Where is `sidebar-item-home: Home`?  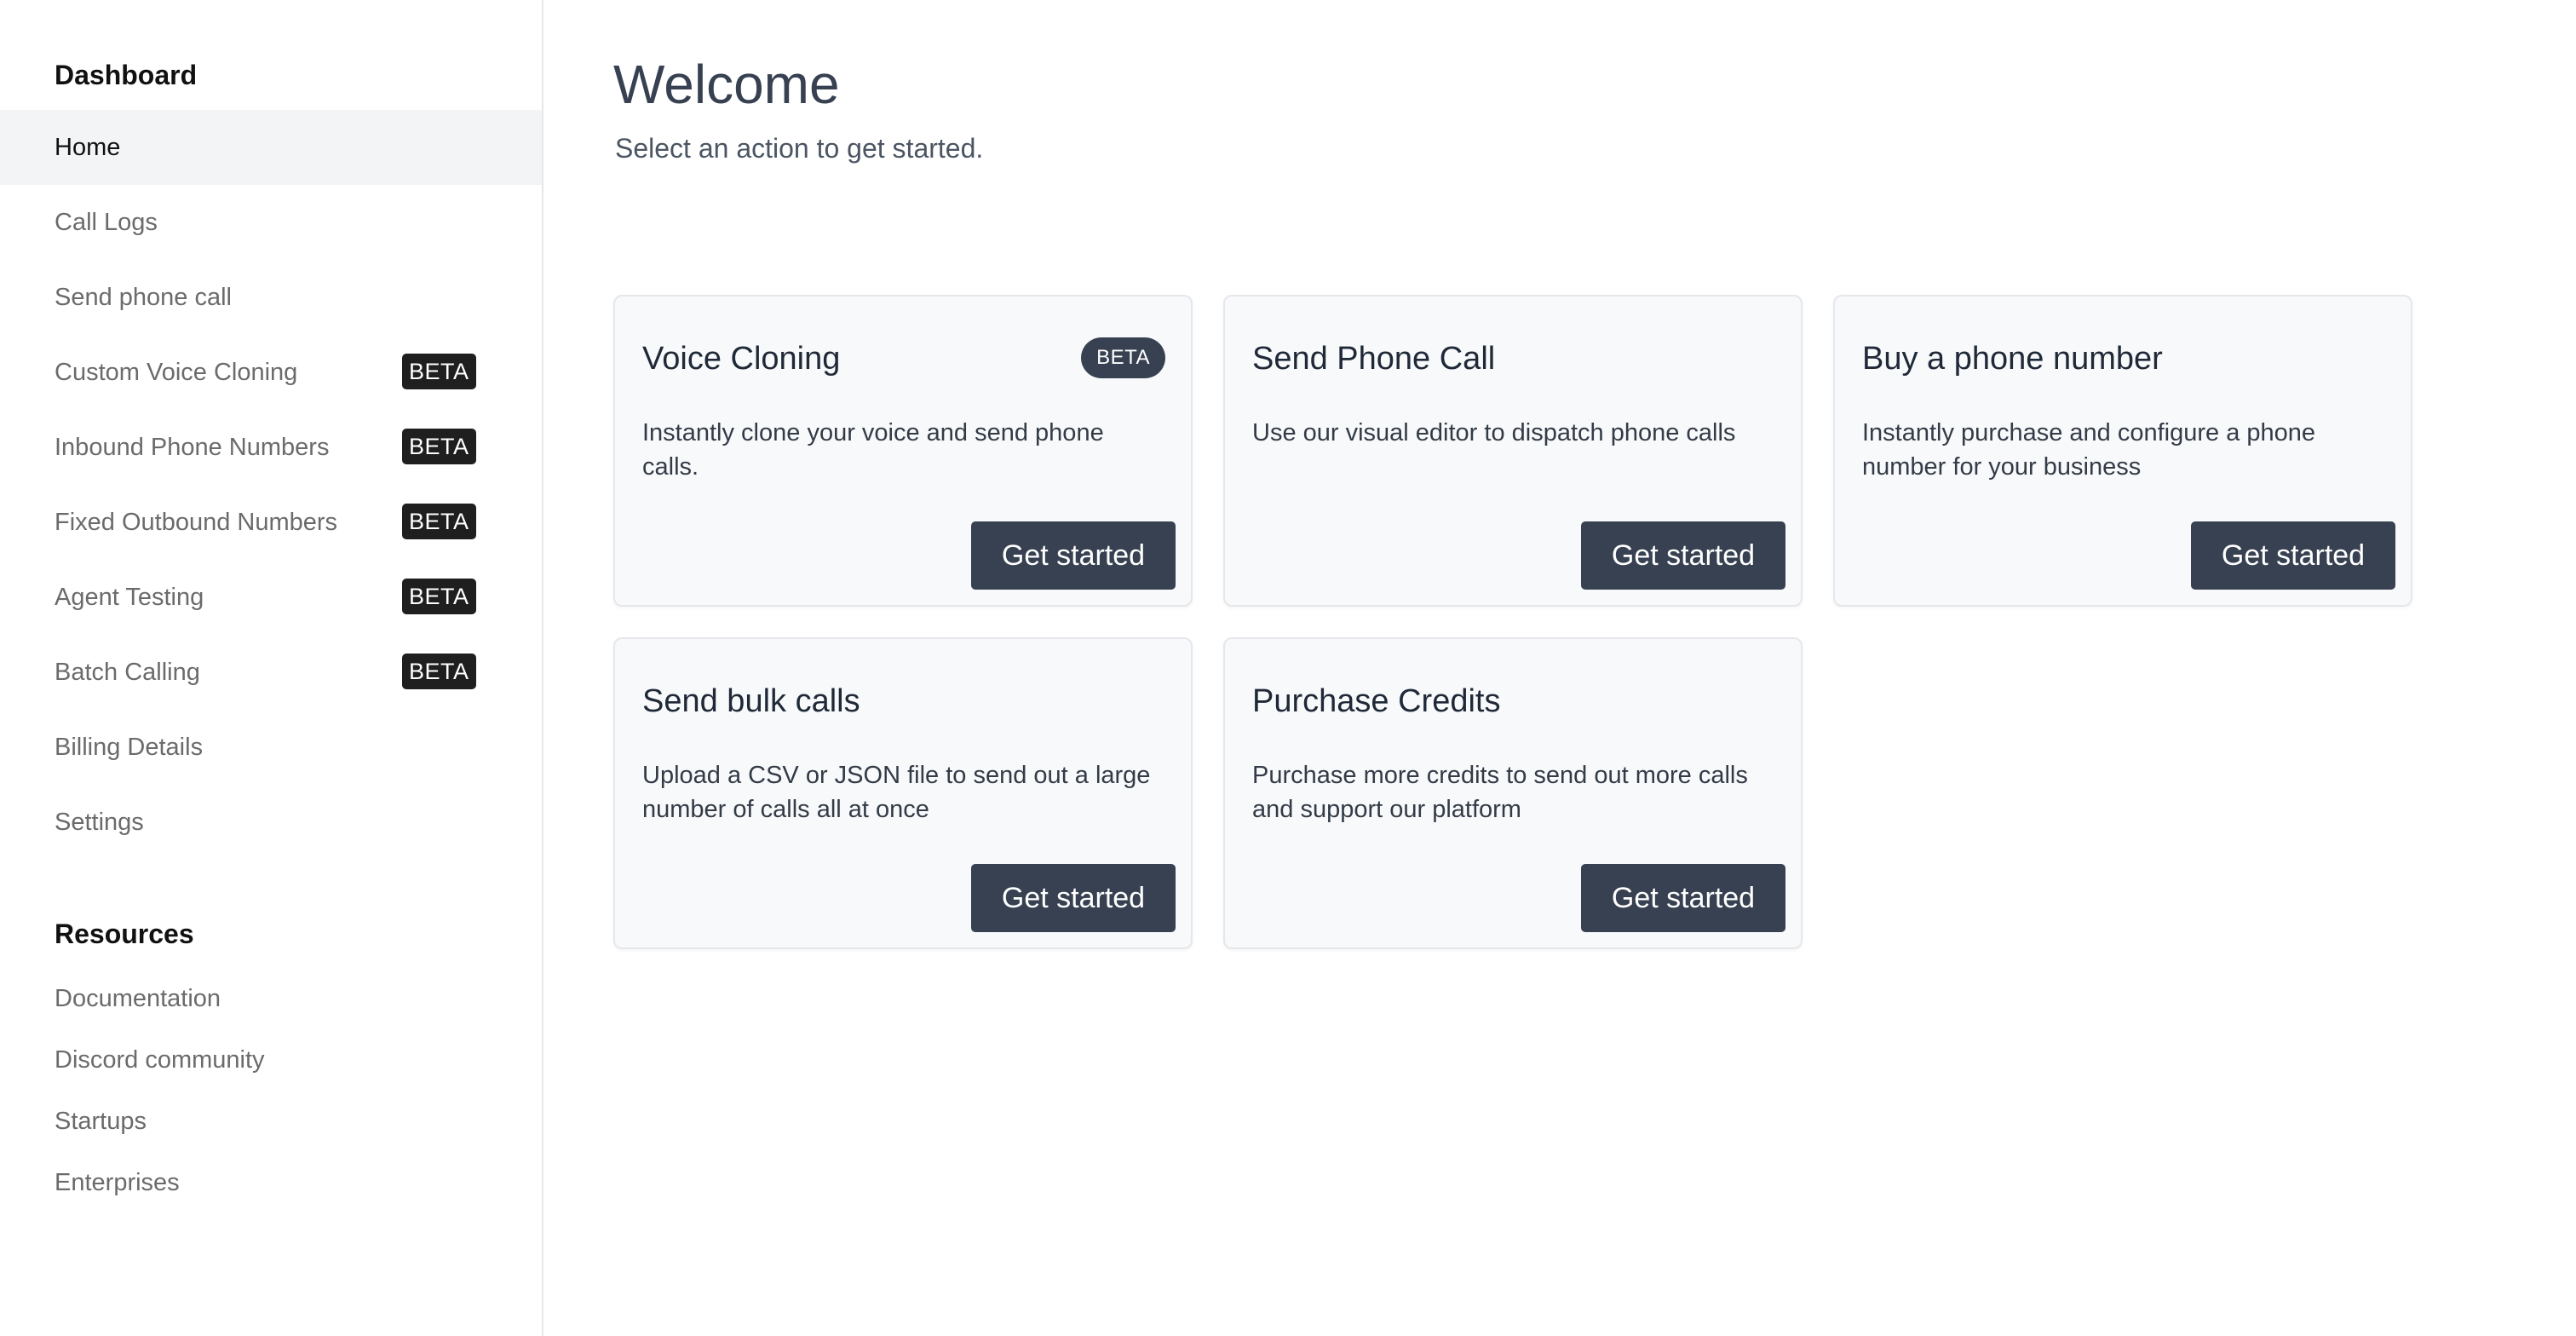 sidebar-item-home: Home is located at coordinates (271, 147).